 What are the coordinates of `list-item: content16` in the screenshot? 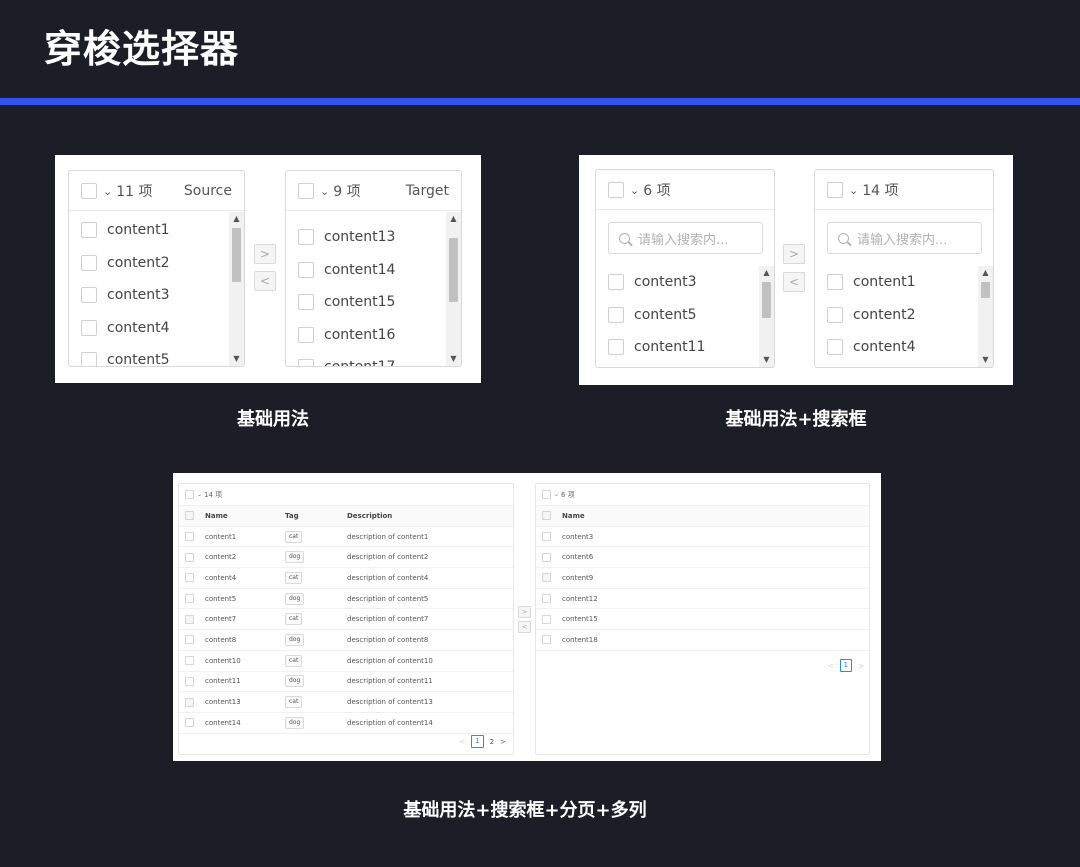 It's located at (373, 335).